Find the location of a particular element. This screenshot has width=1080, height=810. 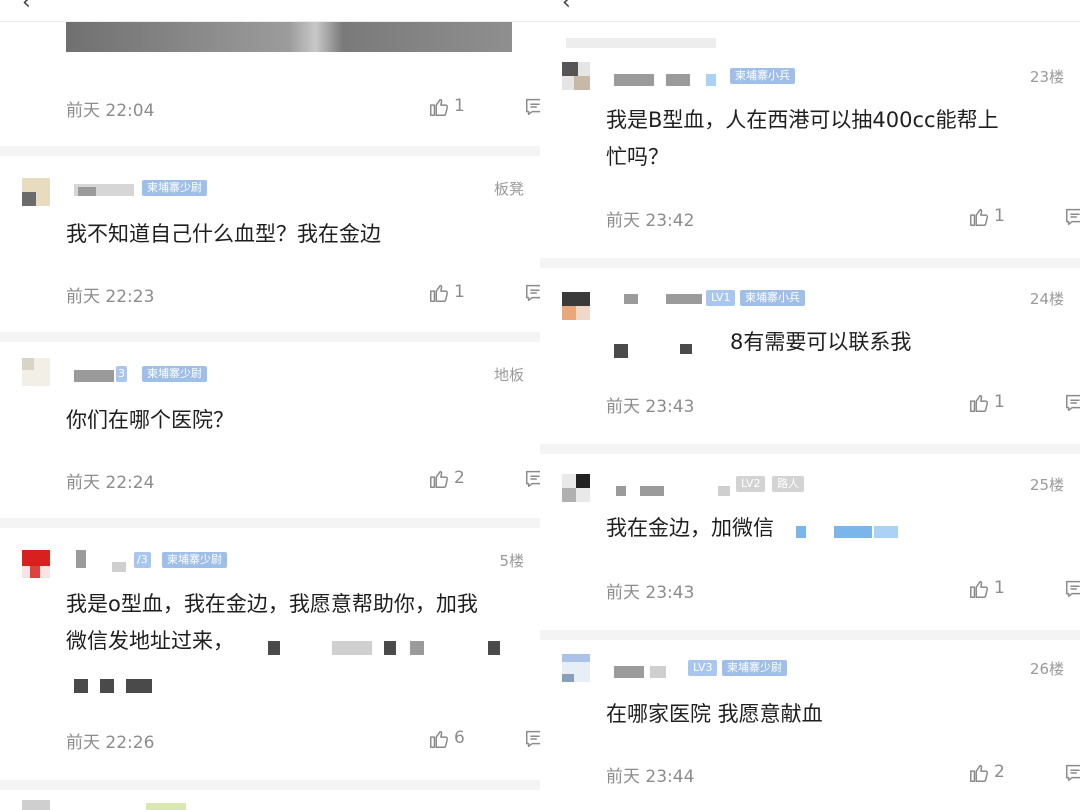

comment-time: 前天 22:24 is located at coordinates (110, 483).